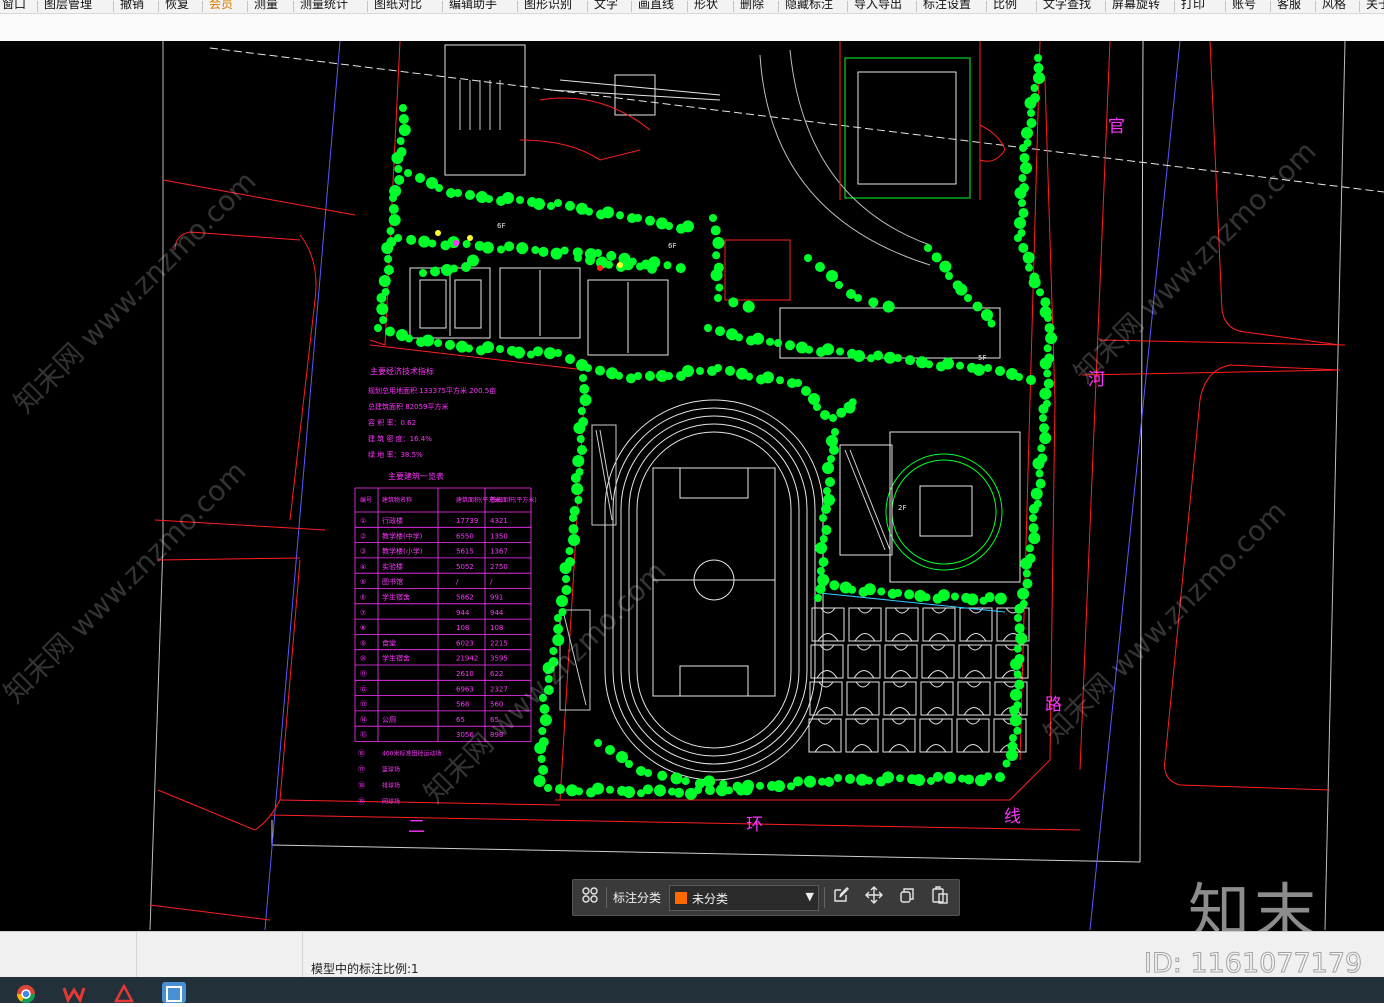 The image size is (1384, 1007). What do you see at coordinates (1135, 486) in the screenshot?
I see `axis-line-right` at bounding box center [1135, 486].